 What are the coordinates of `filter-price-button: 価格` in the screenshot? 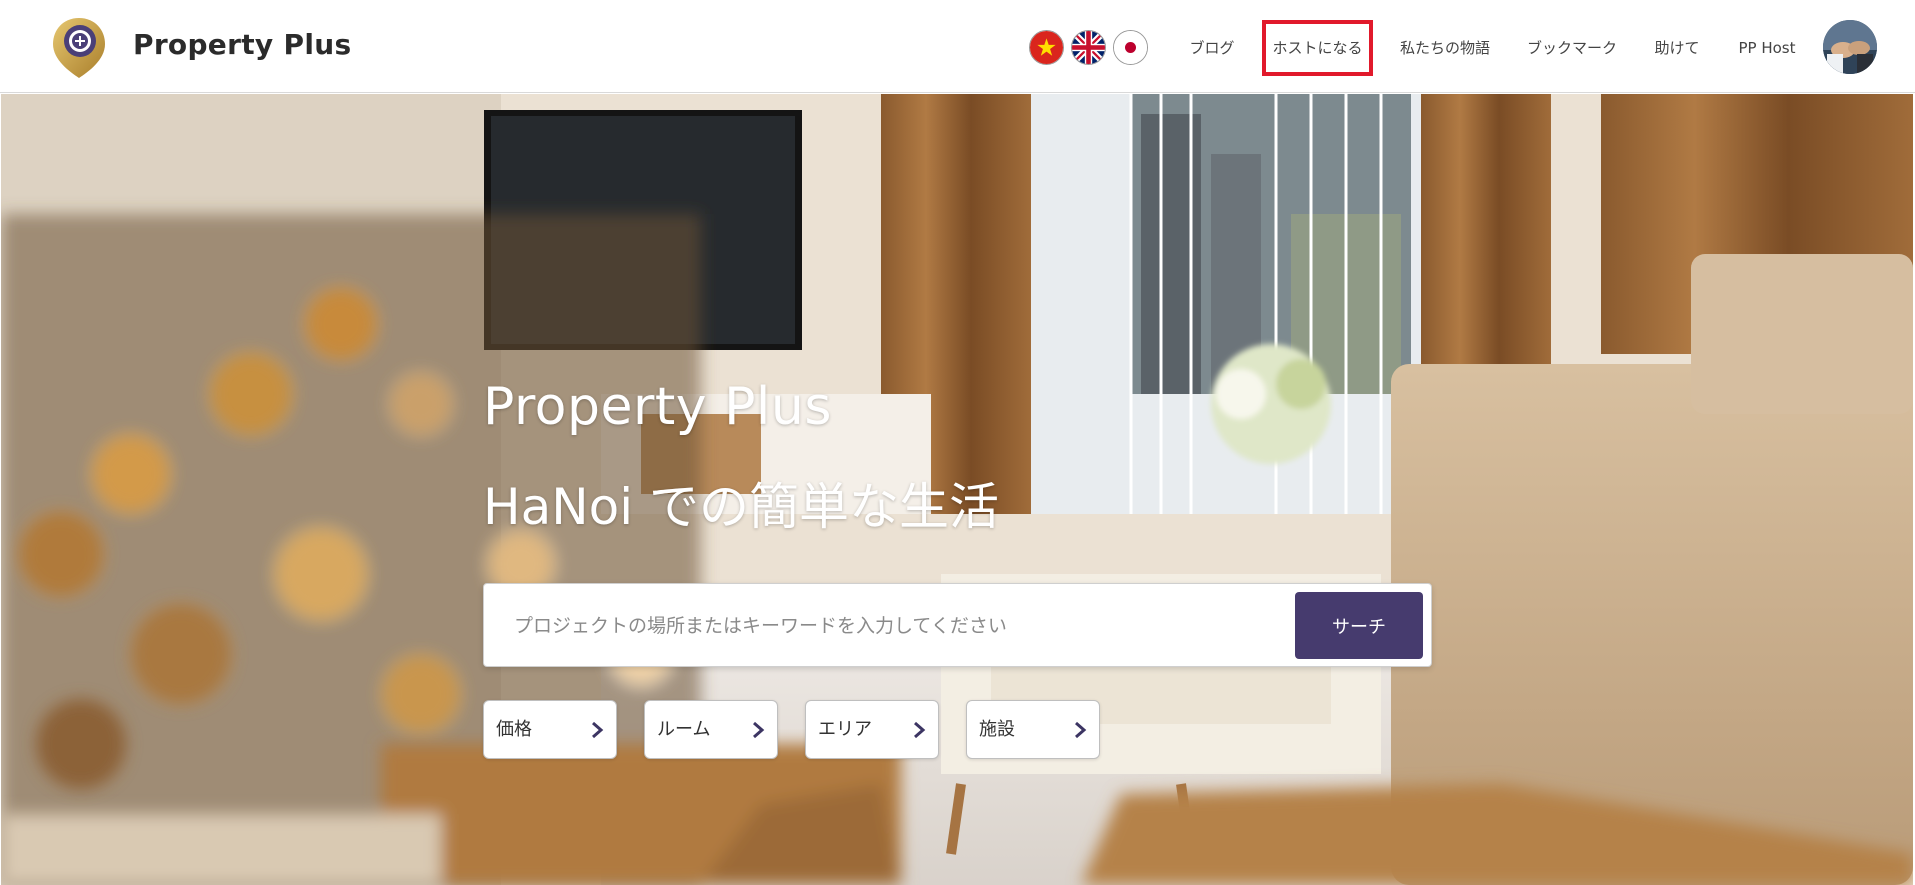 It's located at (550, 729).